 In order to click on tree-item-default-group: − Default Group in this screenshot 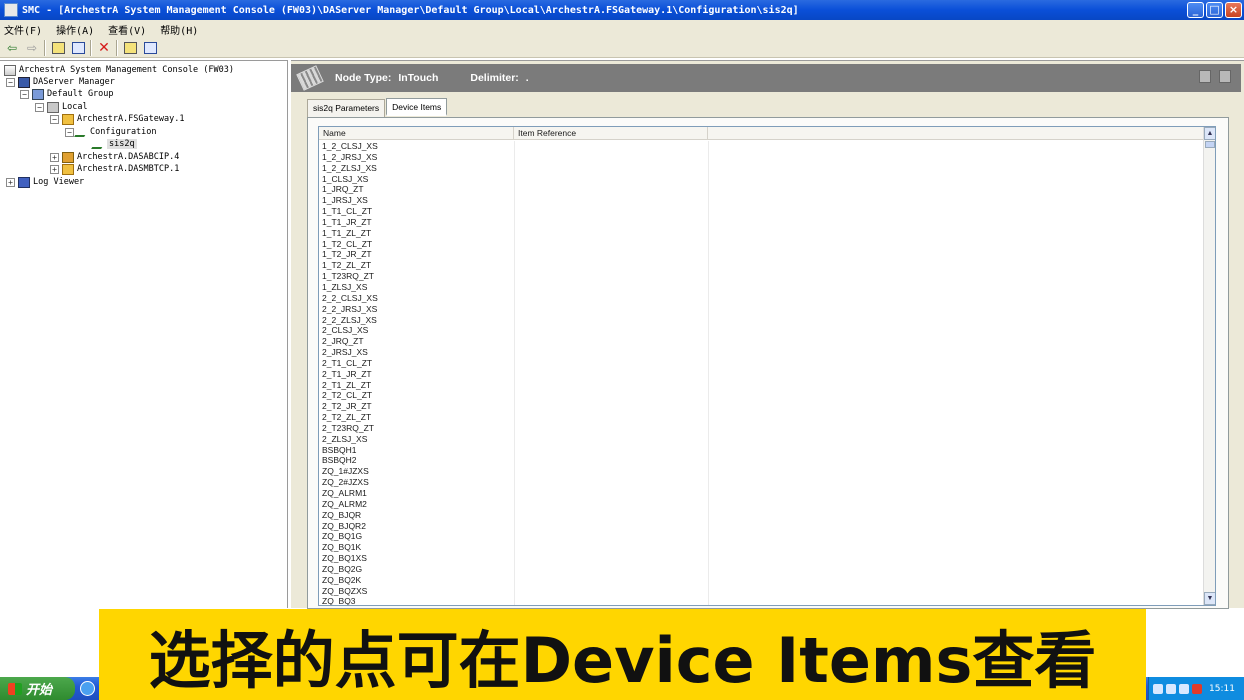, I will do `click(67, 94)`.